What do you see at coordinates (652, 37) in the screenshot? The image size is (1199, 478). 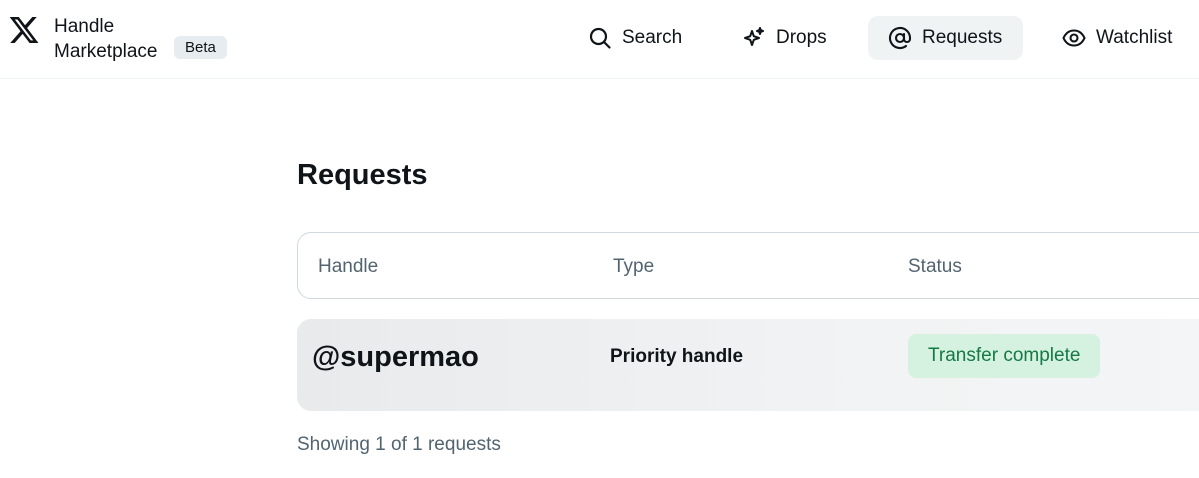 I see `nav-item-label: Search` at bounding box center [652, 37].